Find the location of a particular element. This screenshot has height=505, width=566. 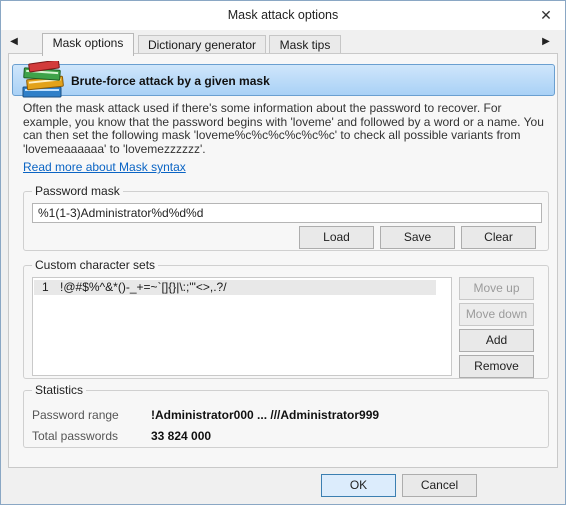

charset-row-value: !@#$%^&*()-_+=~`[]{}|\:;"'<>,.?/ is located at coordinates (143, 287).